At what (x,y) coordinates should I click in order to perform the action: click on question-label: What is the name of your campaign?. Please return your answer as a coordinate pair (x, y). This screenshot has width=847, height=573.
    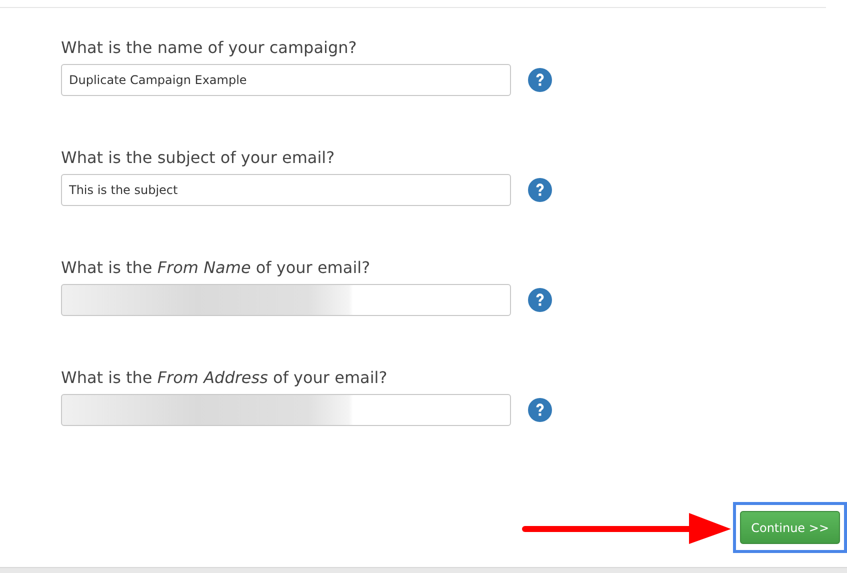
    Looking at the image, I should click on (209, 47).